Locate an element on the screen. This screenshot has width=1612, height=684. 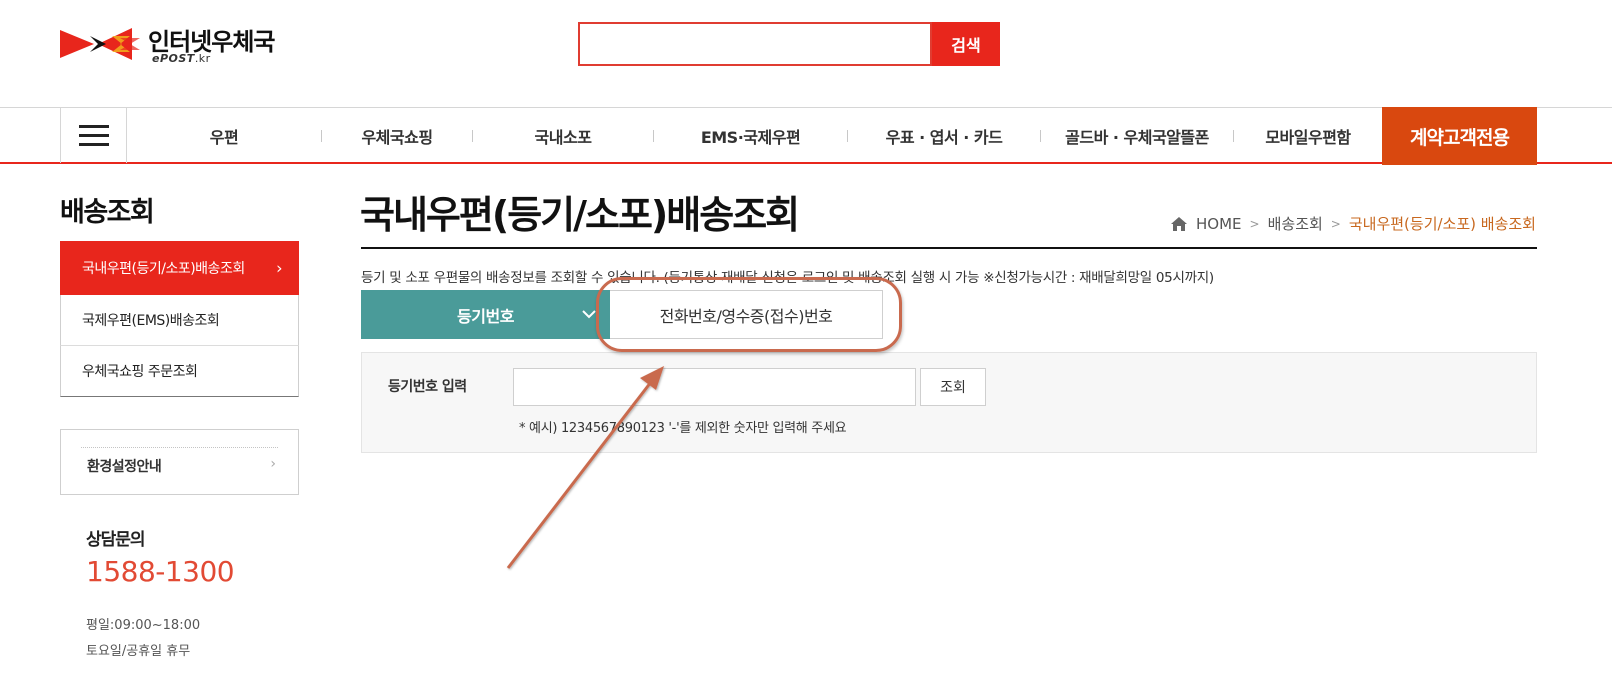
cs-phone: 1588-1300 is located at coordinates (160, 571).